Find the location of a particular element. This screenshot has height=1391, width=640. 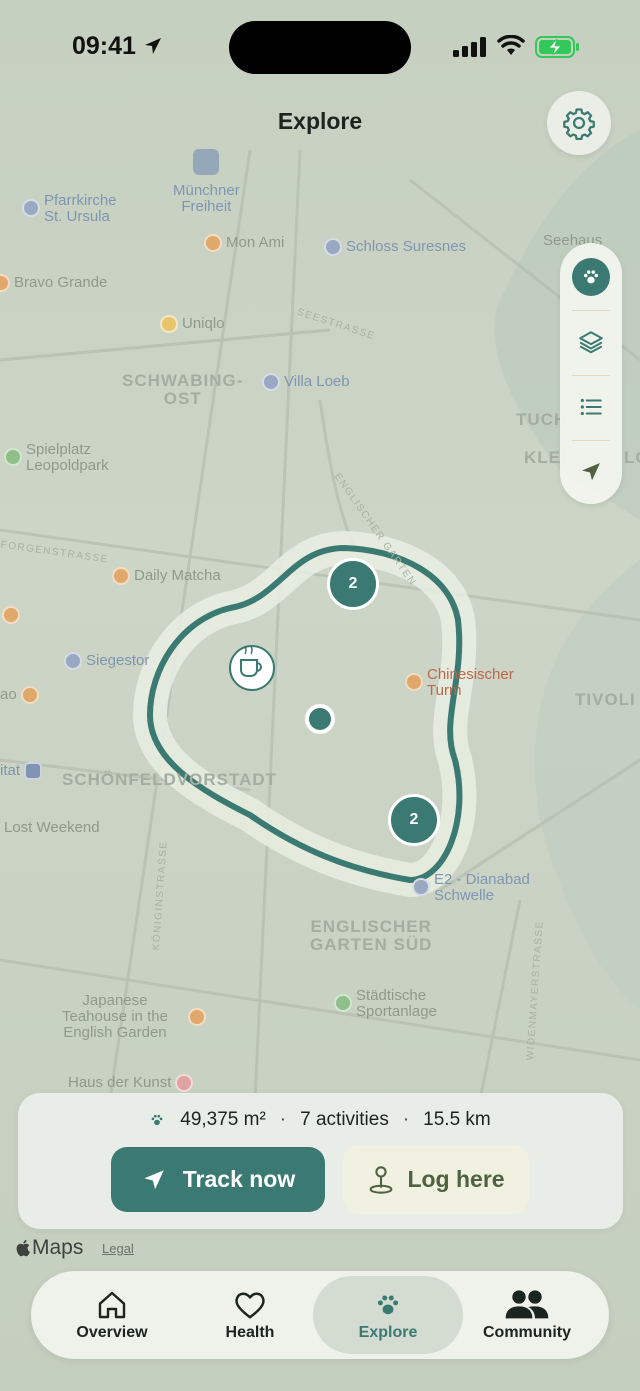

tab-health: Health is located at coordinates (250, 1315).